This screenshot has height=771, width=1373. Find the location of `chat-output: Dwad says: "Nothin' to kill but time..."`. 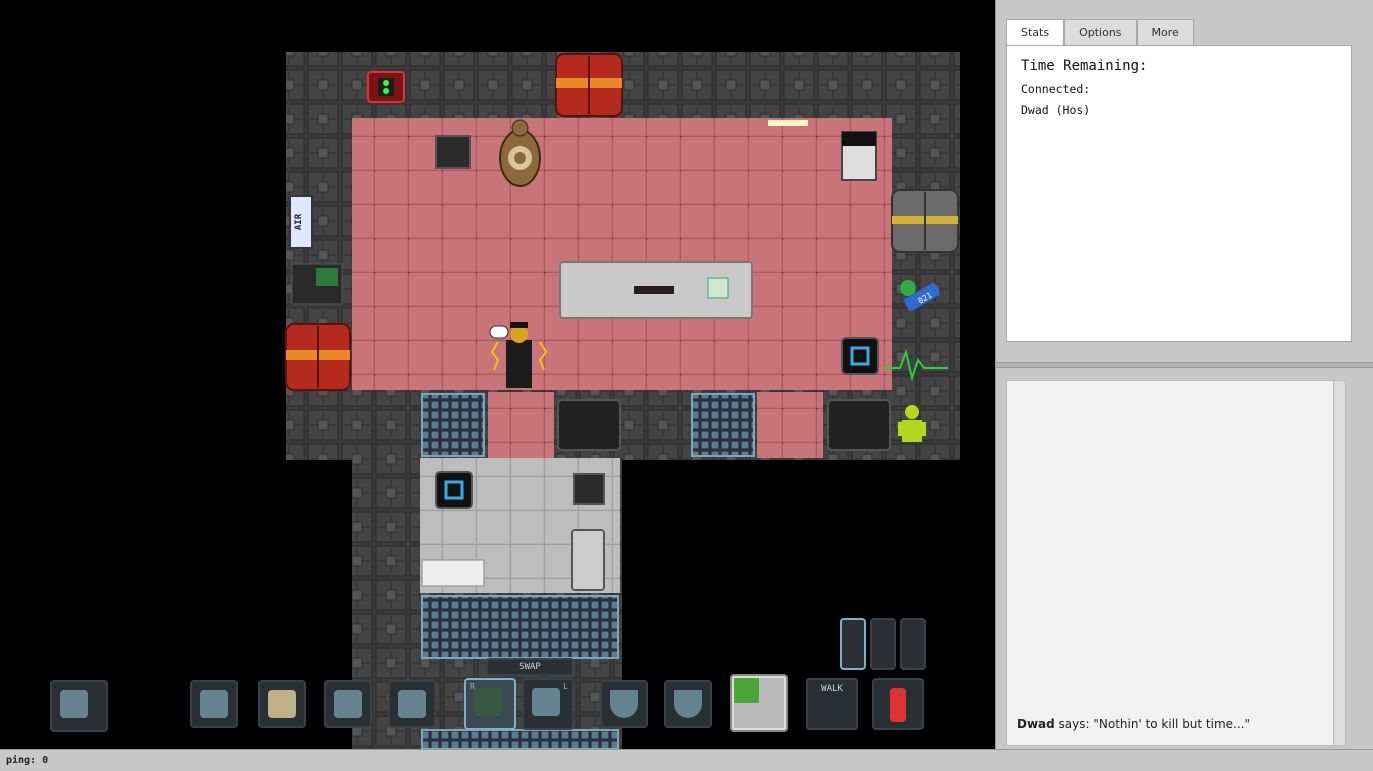

chat-output: Dwad says: "Nothin' to kill but time..." is located at coordinates (1176, 563).